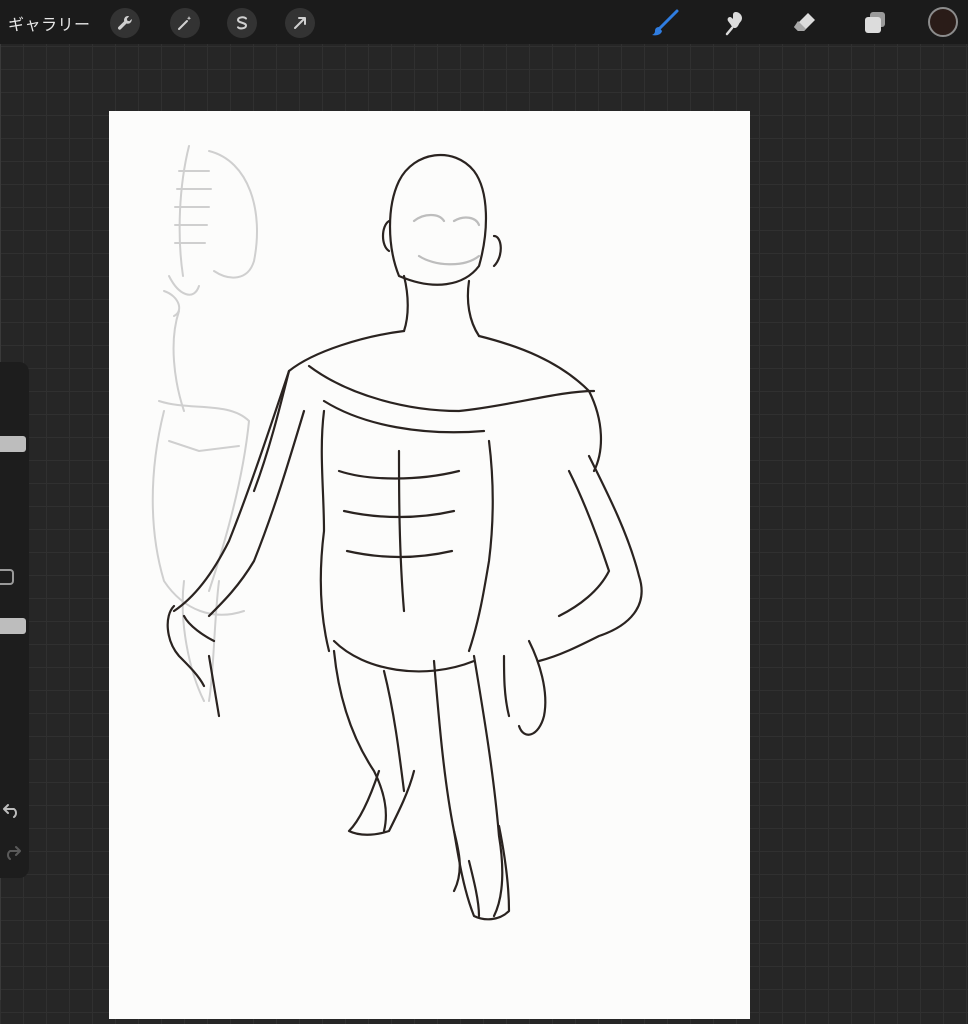  Describe the element at coordinates (484, 22) in the screenshot. I see `top-toolbar: ギャラリー` at that location.